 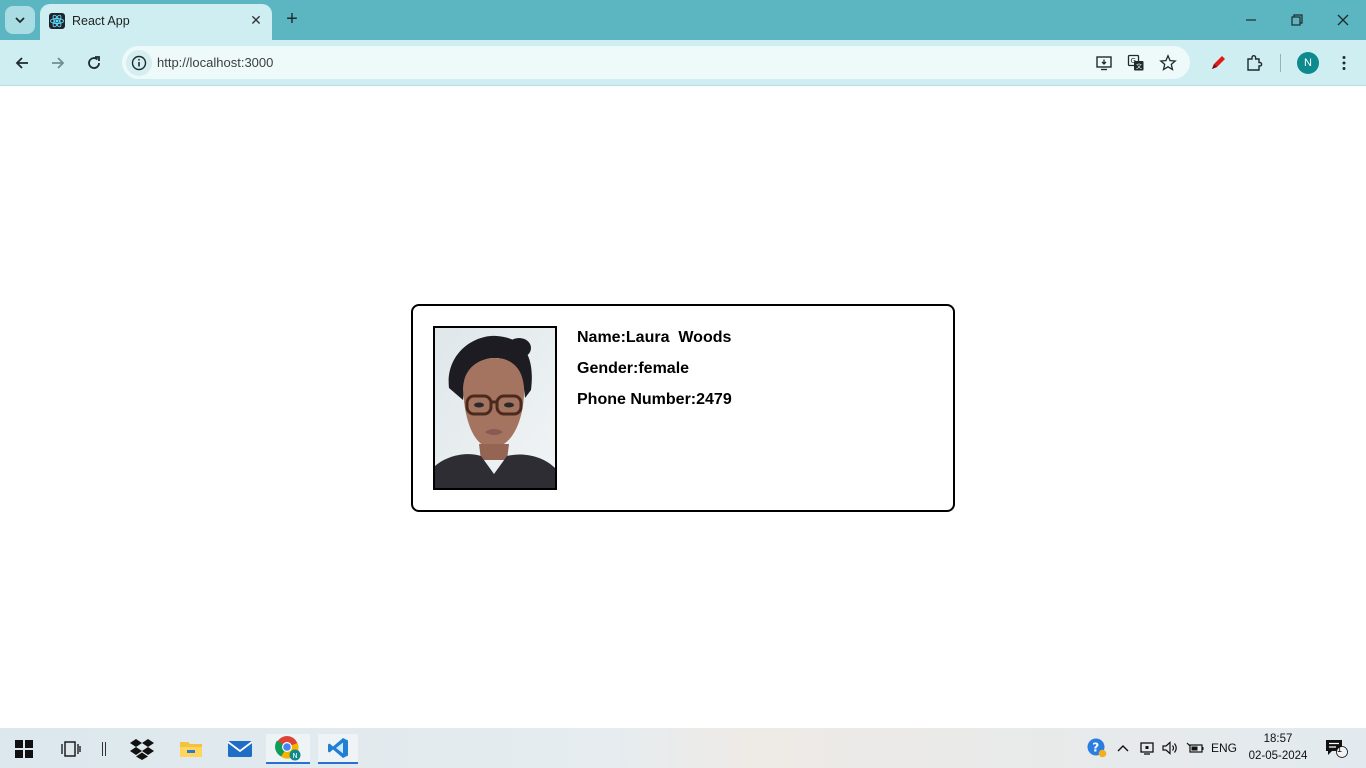 What do you see at coordinates (664, 368) in the screenshot?
I see `gender-value: female` at bounding box center [664, 368].